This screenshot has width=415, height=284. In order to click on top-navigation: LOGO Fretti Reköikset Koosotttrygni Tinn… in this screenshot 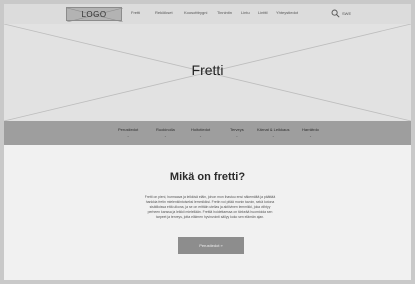, I will do `click(207, 14)`.